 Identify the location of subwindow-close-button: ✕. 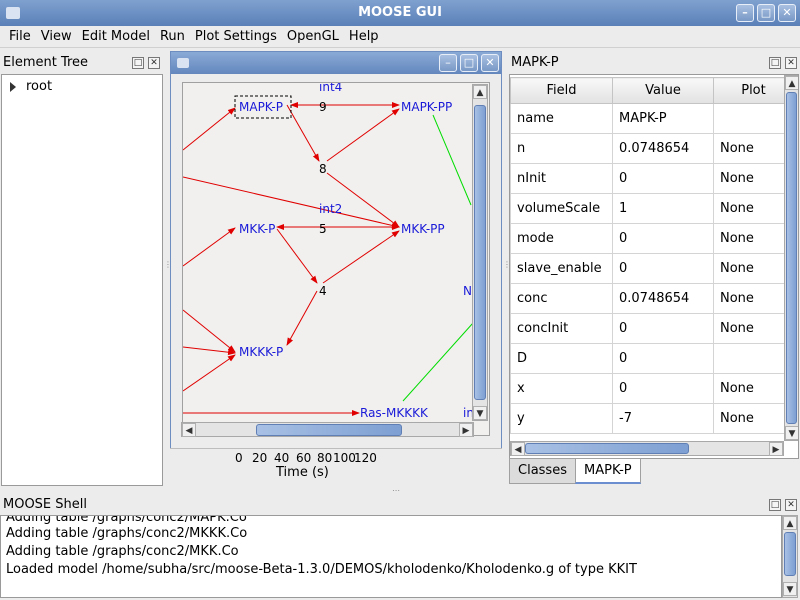
(490, 63).